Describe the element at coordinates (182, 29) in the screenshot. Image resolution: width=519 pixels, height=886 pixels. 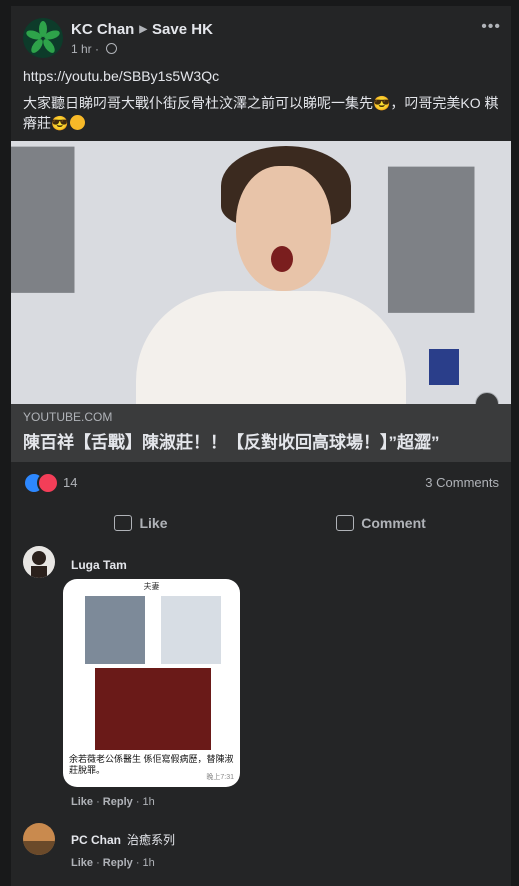
I see `group-name: Save HK` at that location.